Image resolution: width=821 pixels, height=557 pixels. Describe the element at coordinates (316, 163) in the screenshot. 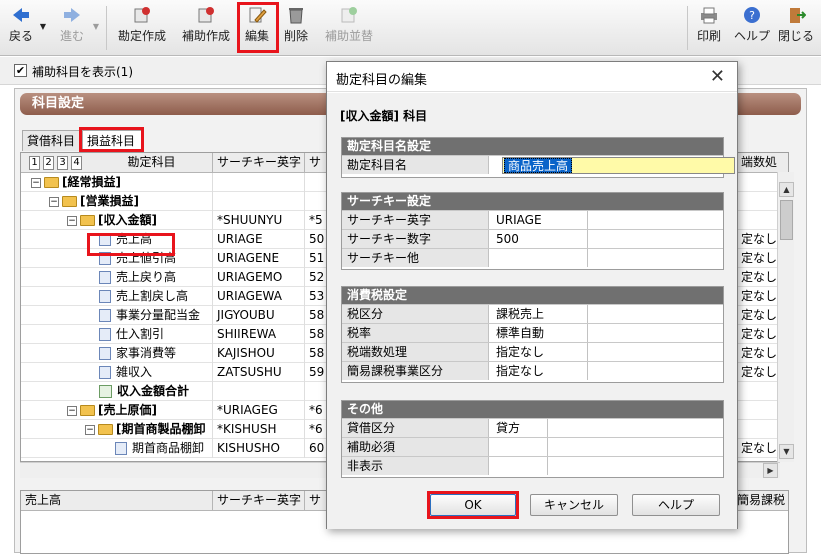

I see `header-search-num: サ` at that location.